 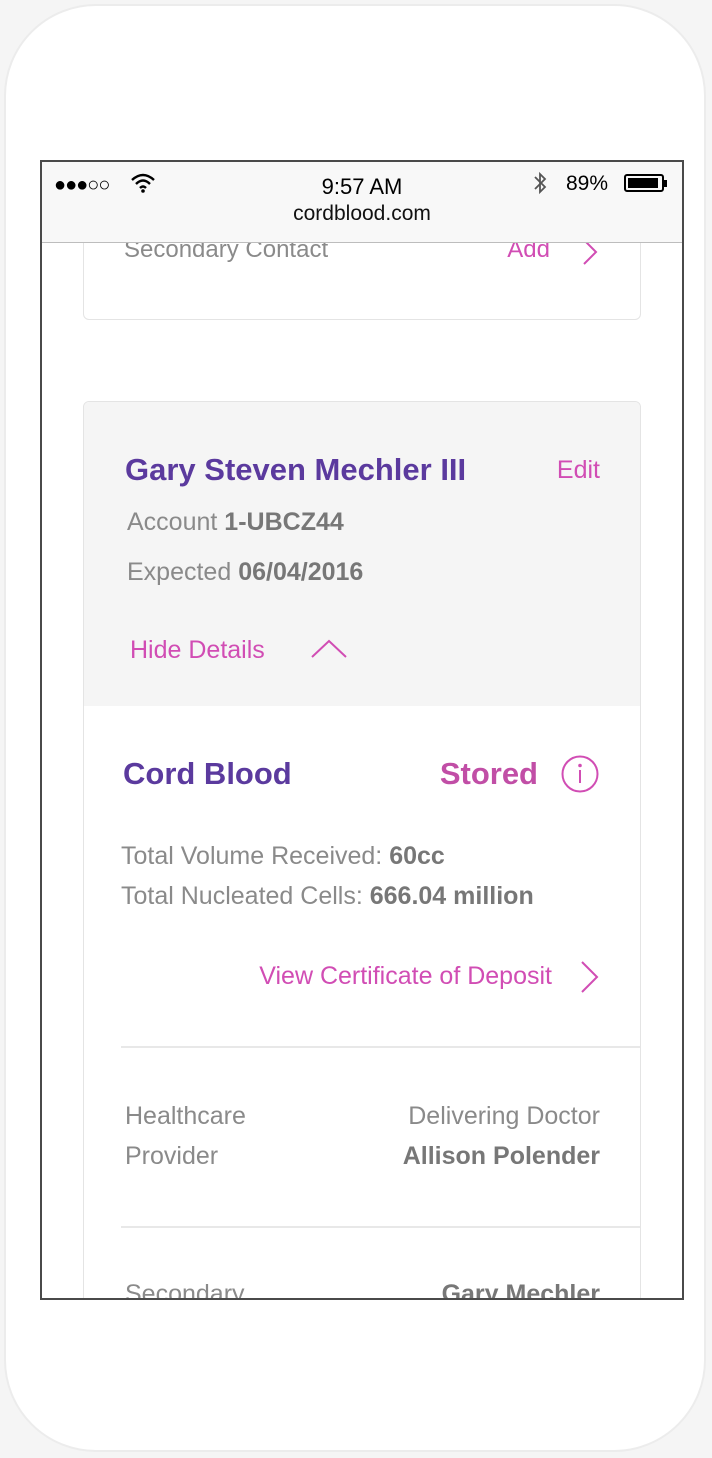 What do you see at coordinates (528, 253) in the screenshot?
I see `add-secondary-contact-link: Add` at bounding box center [528, 253].